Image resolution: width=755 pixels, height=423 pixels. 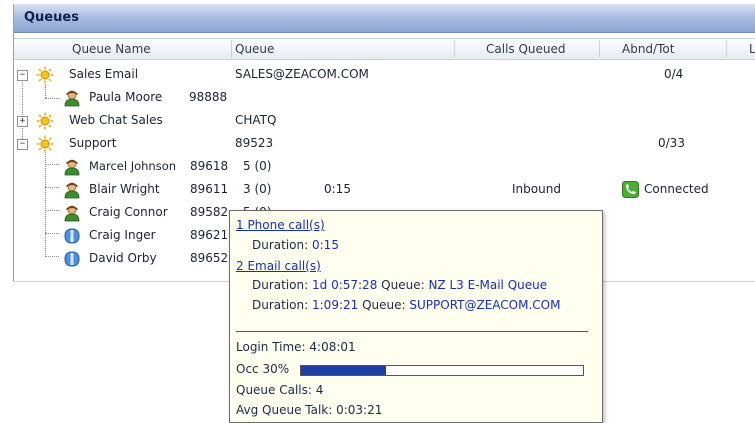 What do you see at coordinates (280, 285) in the screenshot?
I see `email1-duration-label: Duration:` at bounding box center [280, 285].